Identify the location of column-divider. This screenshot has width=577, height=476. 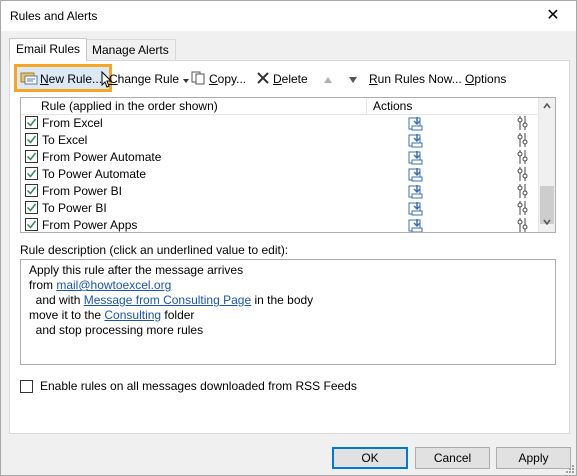
(366, 106).